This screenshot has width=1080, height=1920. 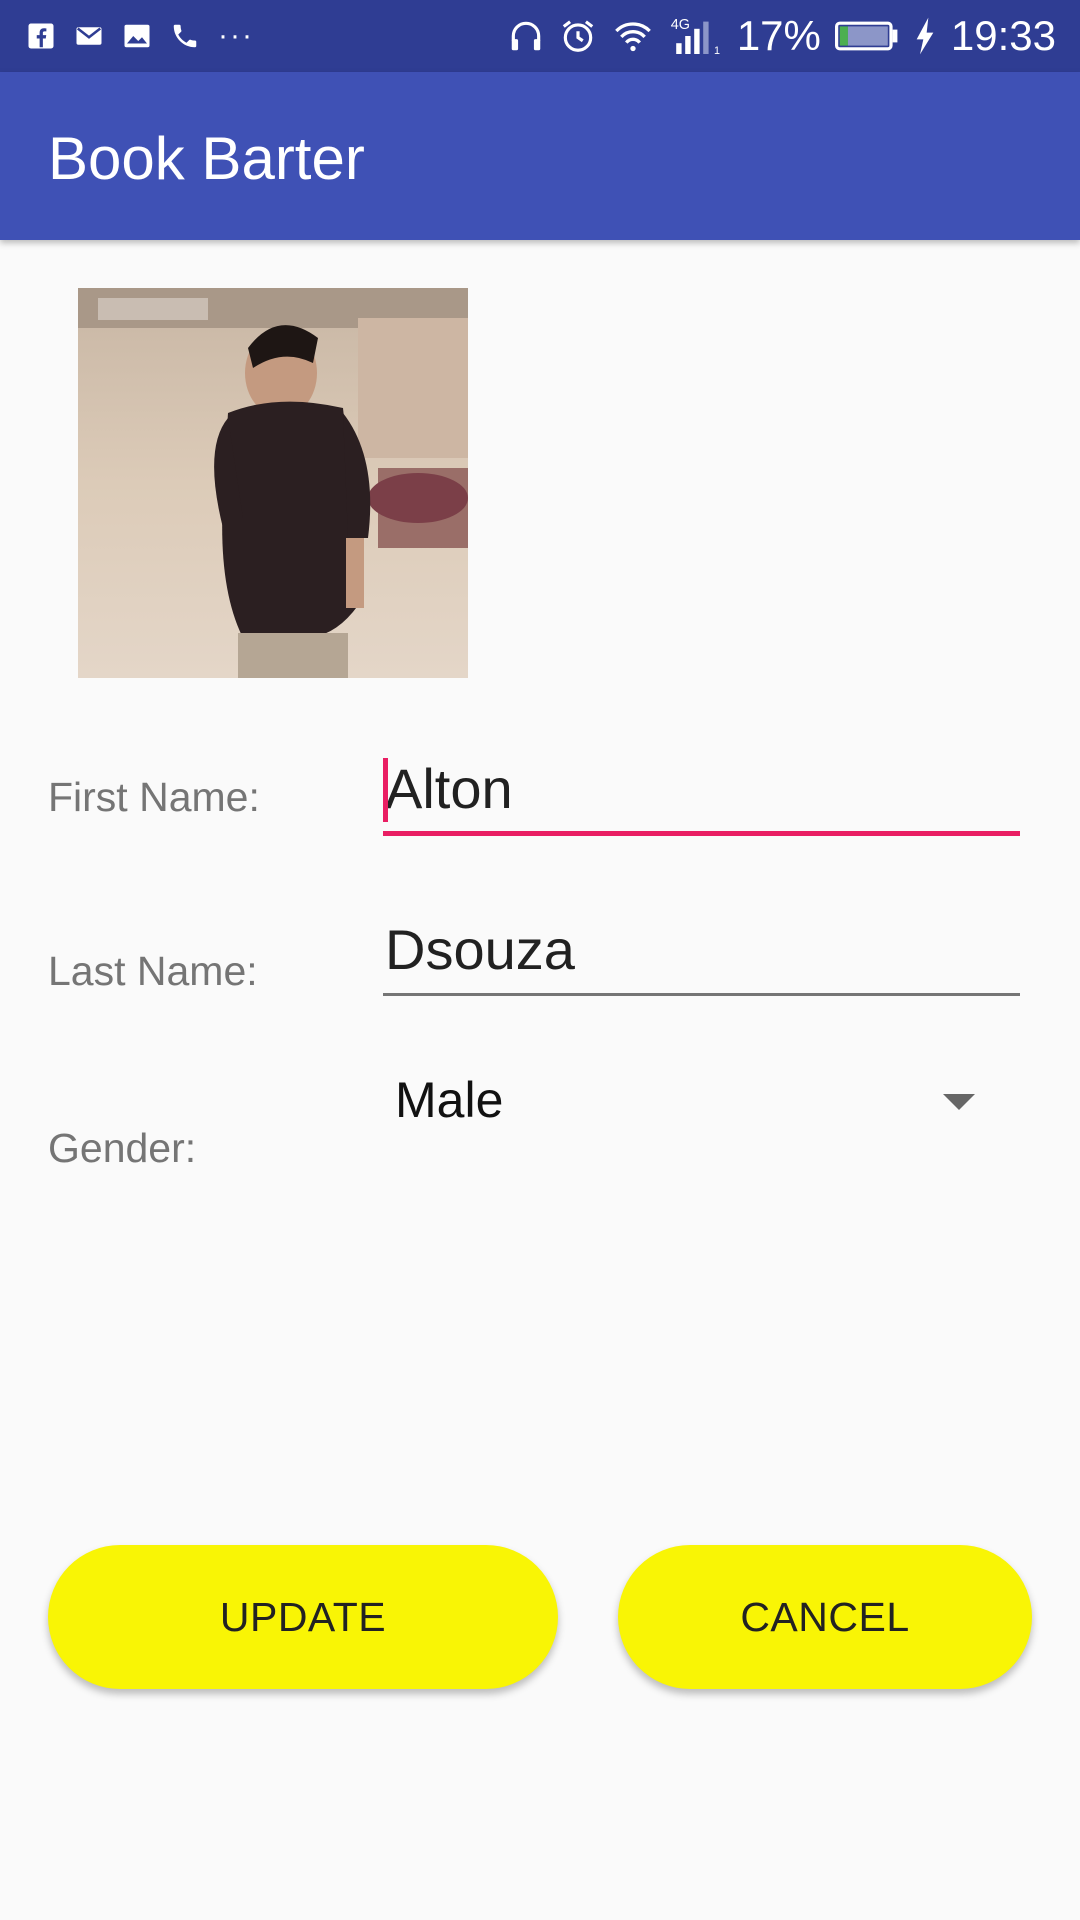 What do you see at coordinates (385, 790) in the screenshot?
I see `text-cursor` at bounding box center [385, 790].